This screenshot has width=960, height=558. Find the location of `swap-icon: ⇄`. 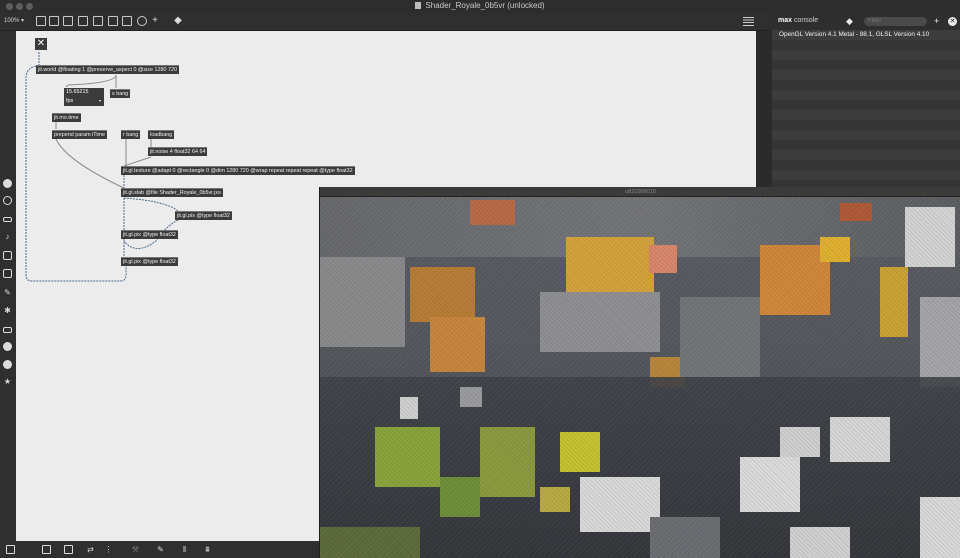

swap-icon: ⇄ is located at coordinates (90, 549).